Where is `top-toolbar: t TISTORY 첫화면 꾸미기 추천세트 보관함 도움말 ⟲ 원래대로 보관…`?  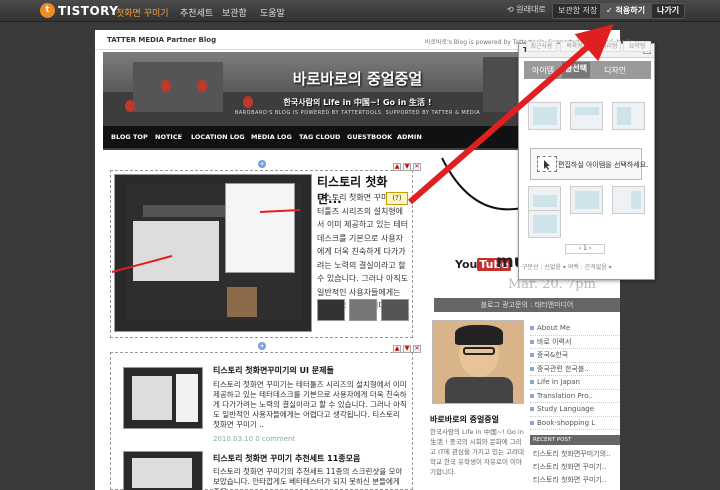 top-toolbar: t TISTORY 첫화면 꾸미기 추천세트 보관함 도움말 ⟲ 원래대로 보관… is located at coordinates (360, 11).